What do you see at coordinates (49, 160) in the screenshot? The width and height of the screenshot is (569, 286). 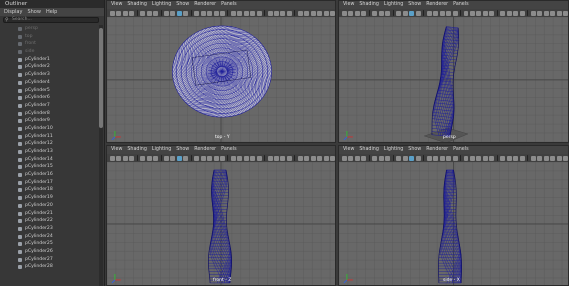 I see `outliner-item: pCylinder14` at bounding box center [49, 160].